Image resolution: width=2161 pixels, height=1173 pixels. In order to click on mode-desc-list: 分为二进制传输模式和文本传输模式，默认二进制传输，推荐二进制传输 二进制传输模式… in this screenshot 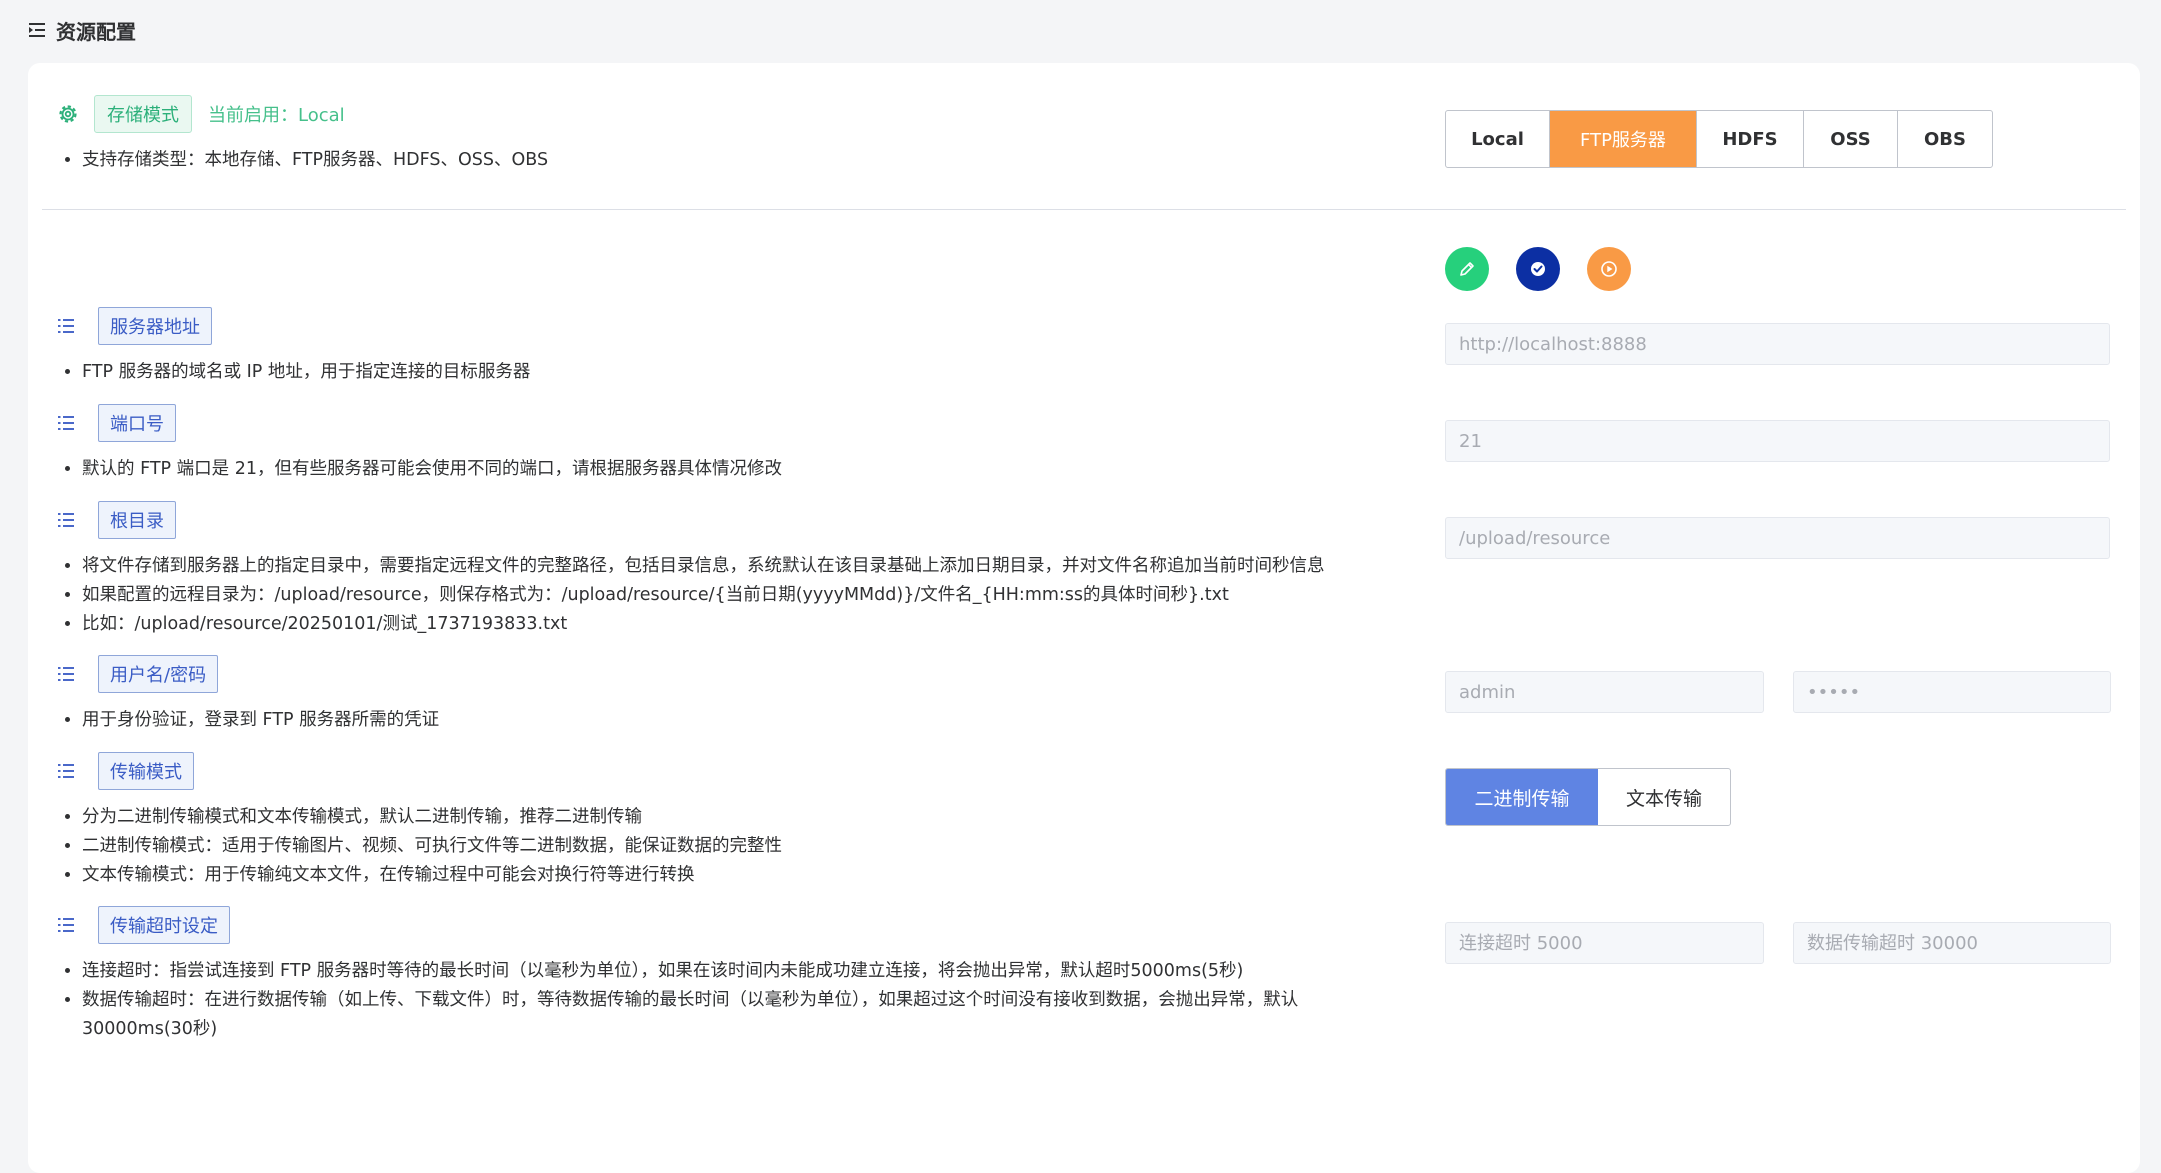, I will do `click(419, 846)`.